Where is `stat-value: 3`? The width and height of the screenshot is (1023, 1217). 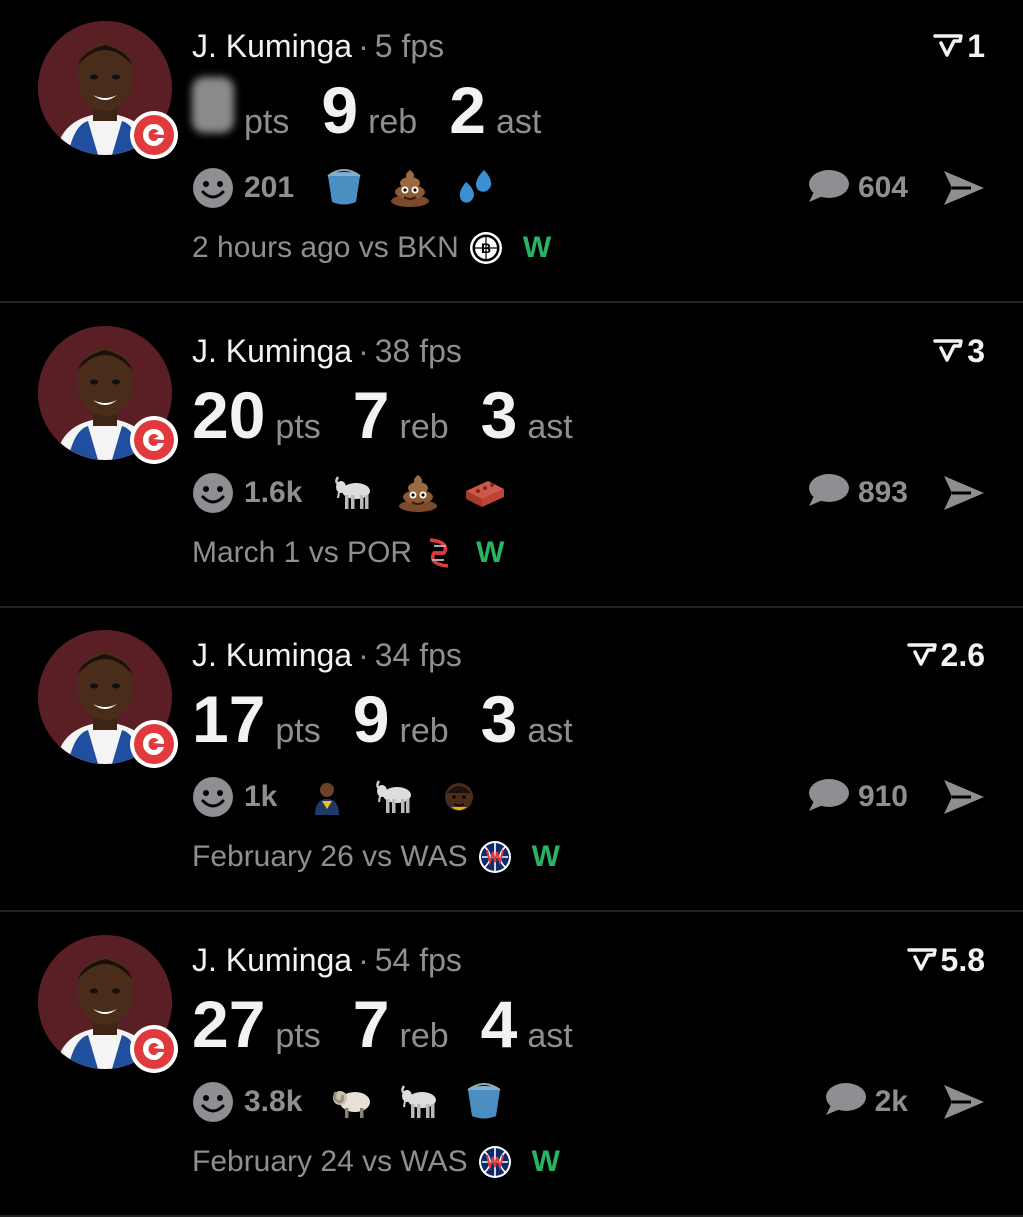
stat-value: 3 is located at coordinates (499, 719).